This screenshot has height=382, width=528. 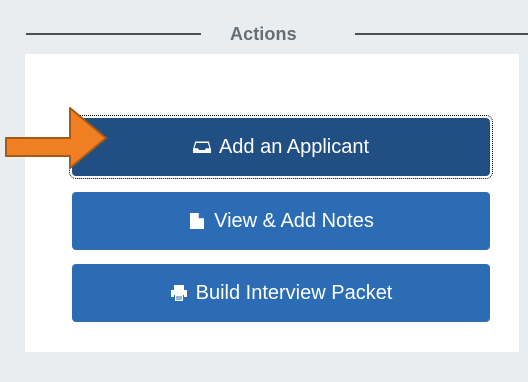 What do you see at coordinates (294, 293) in the screenshot?
I see `build-interview-packet-label: Build Interview Packet` at bounding box center [294, 293].